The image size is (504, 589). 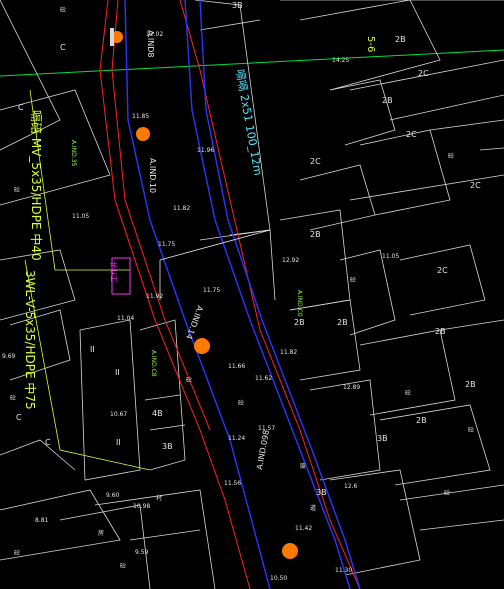 I want to click on elevation-text: 11.42, so click(x=303, y=528).